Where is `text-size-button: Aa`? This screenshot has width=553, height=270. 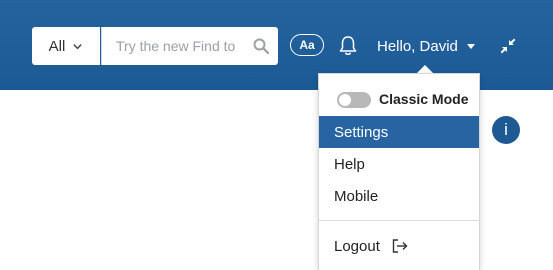
text-size-button: Aa is located at coordinates (307, 45).